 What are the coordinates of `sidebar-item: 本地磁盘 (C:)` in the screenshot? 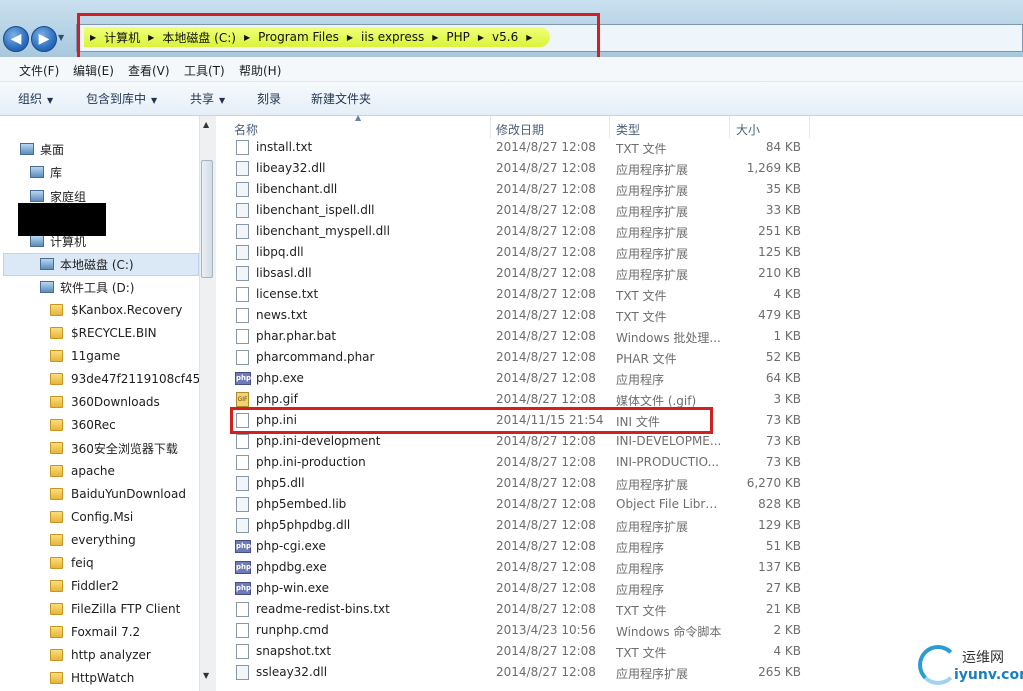 It's located at (87, 264).